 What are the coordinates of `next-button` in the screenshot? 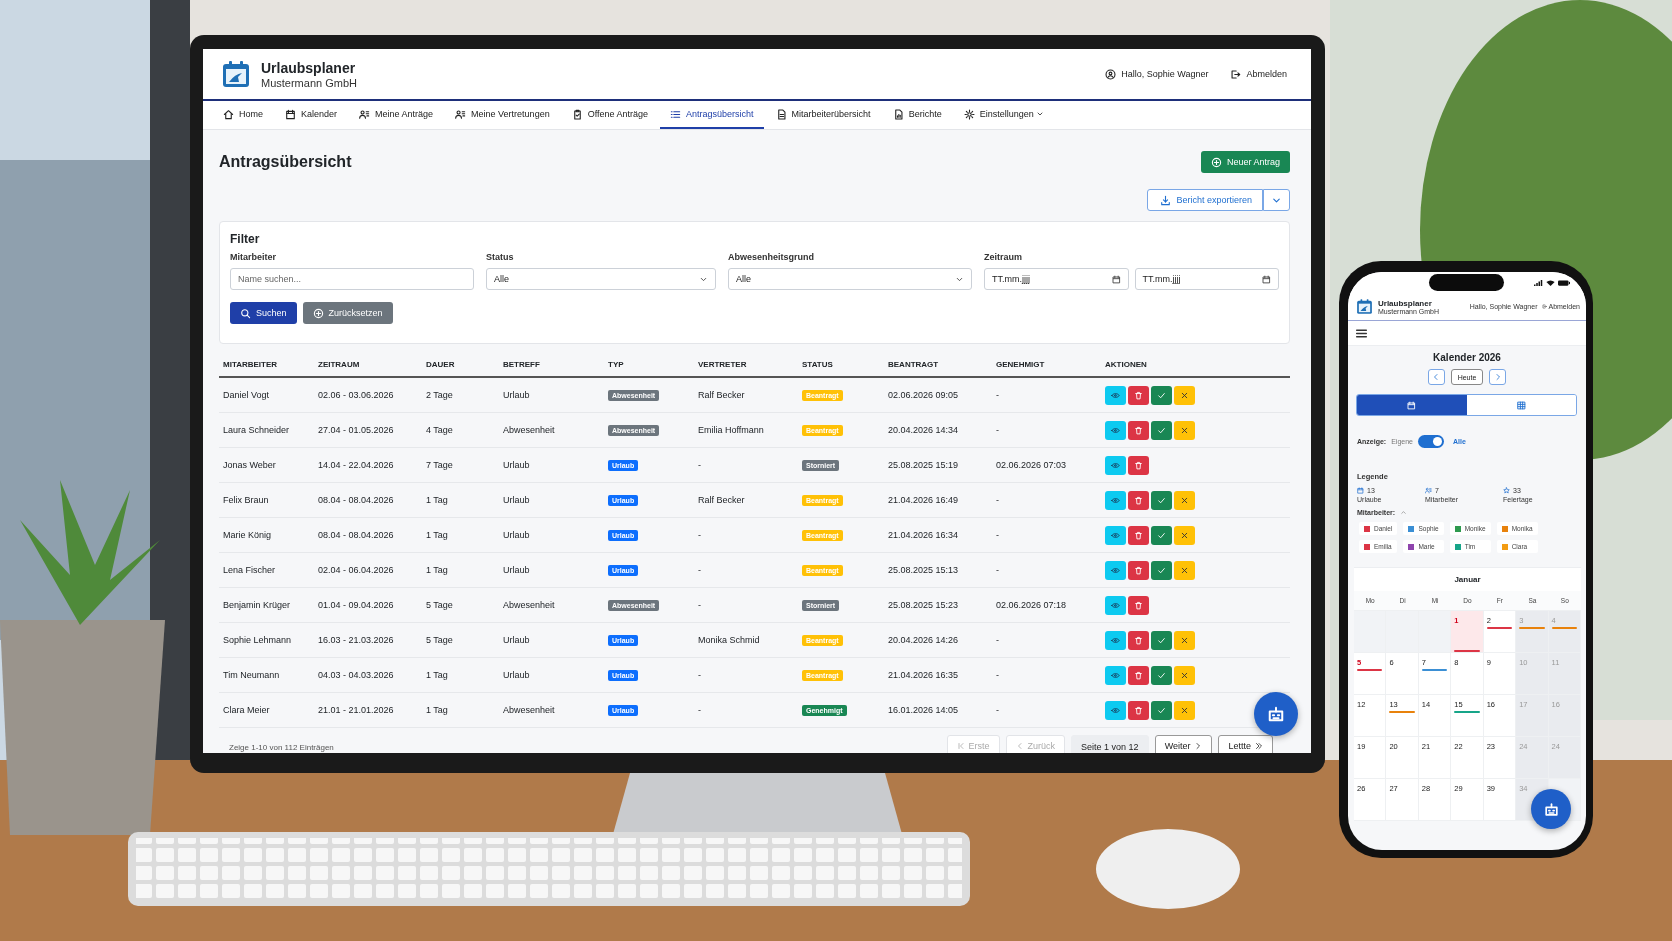 It's located at (1498, 377).